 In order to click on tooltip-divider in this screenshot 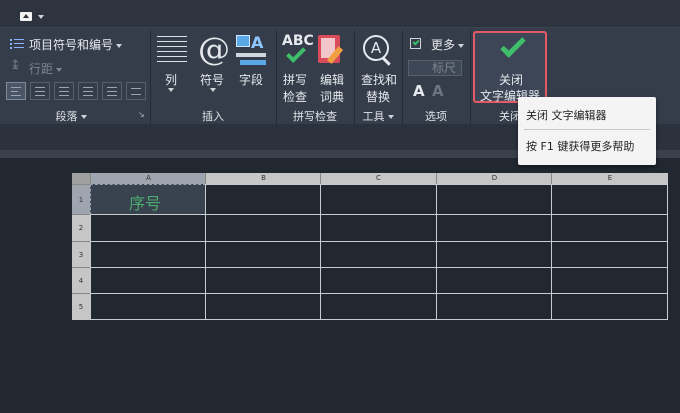, I will do `click(587, 129)`.